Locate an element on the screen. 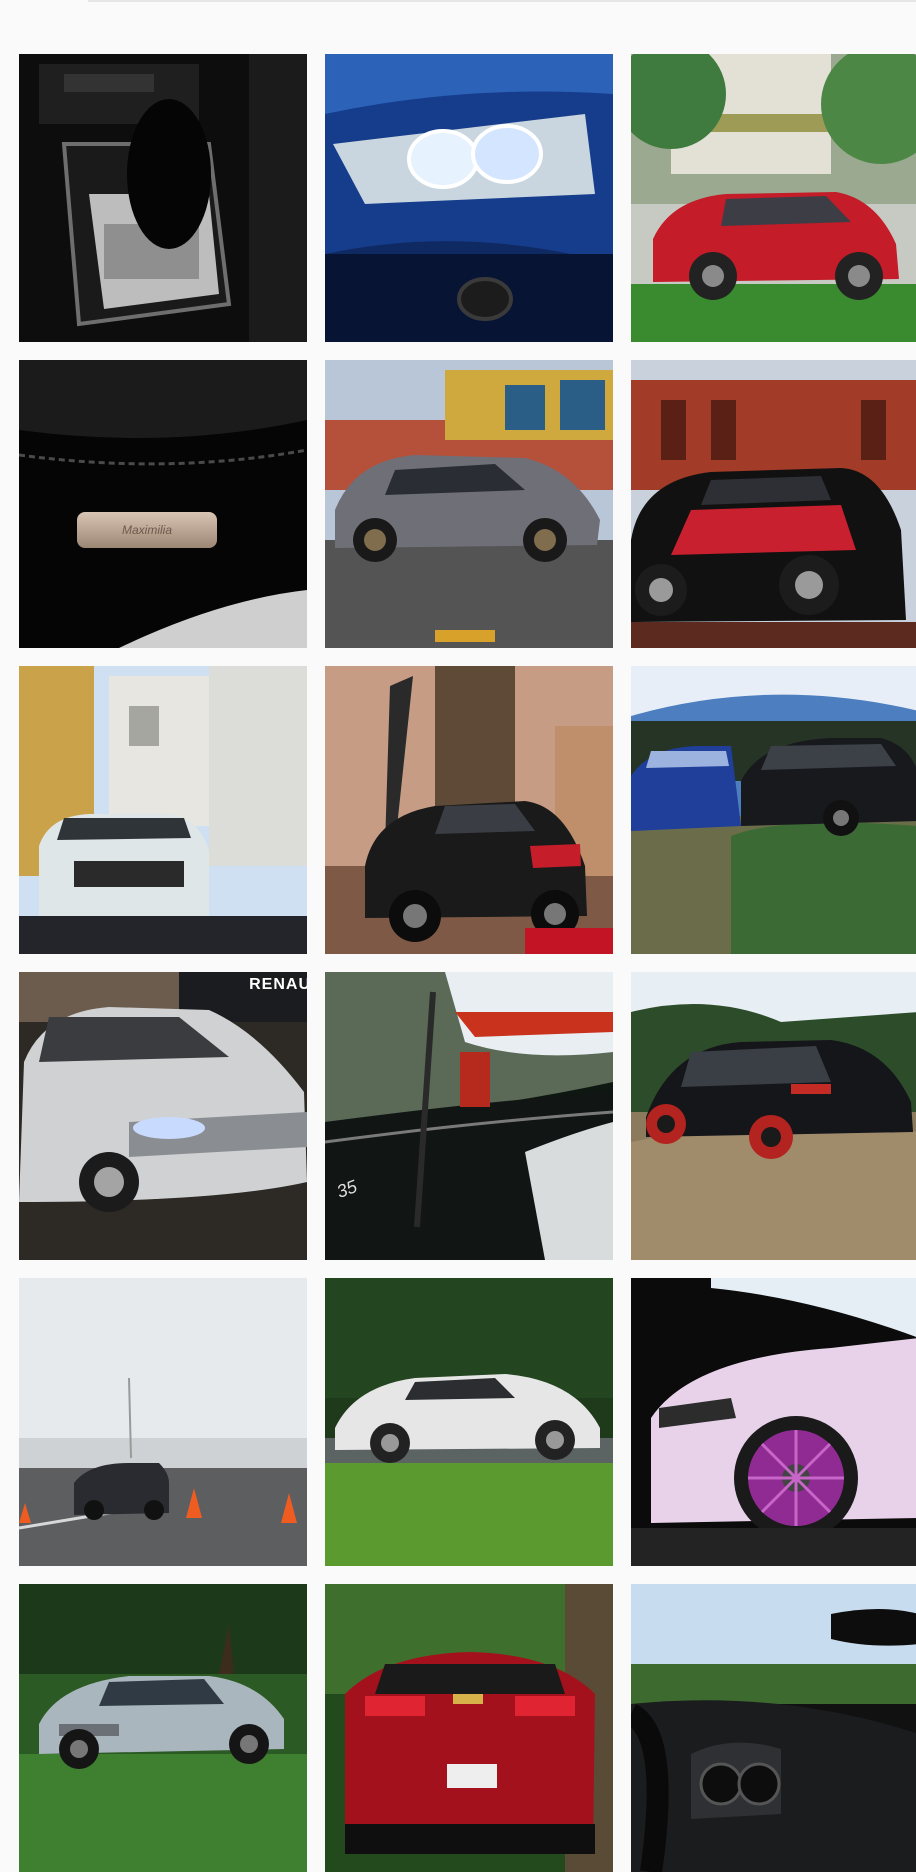 This screenshot has width=916, height=1872. black-smart-red-carpet-photo is located at coordinates (469, 810).